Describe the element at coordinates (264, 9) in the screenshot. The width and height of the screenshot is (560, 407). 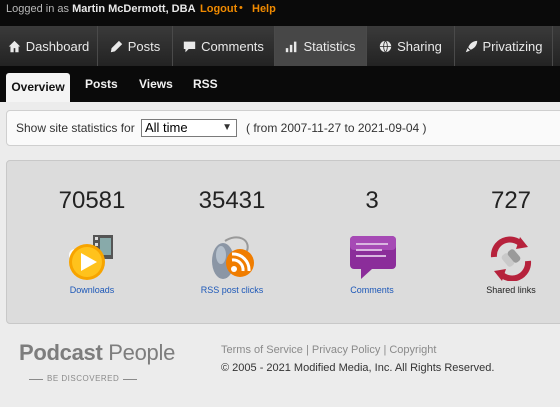
I see `help-link: Help` at that location.